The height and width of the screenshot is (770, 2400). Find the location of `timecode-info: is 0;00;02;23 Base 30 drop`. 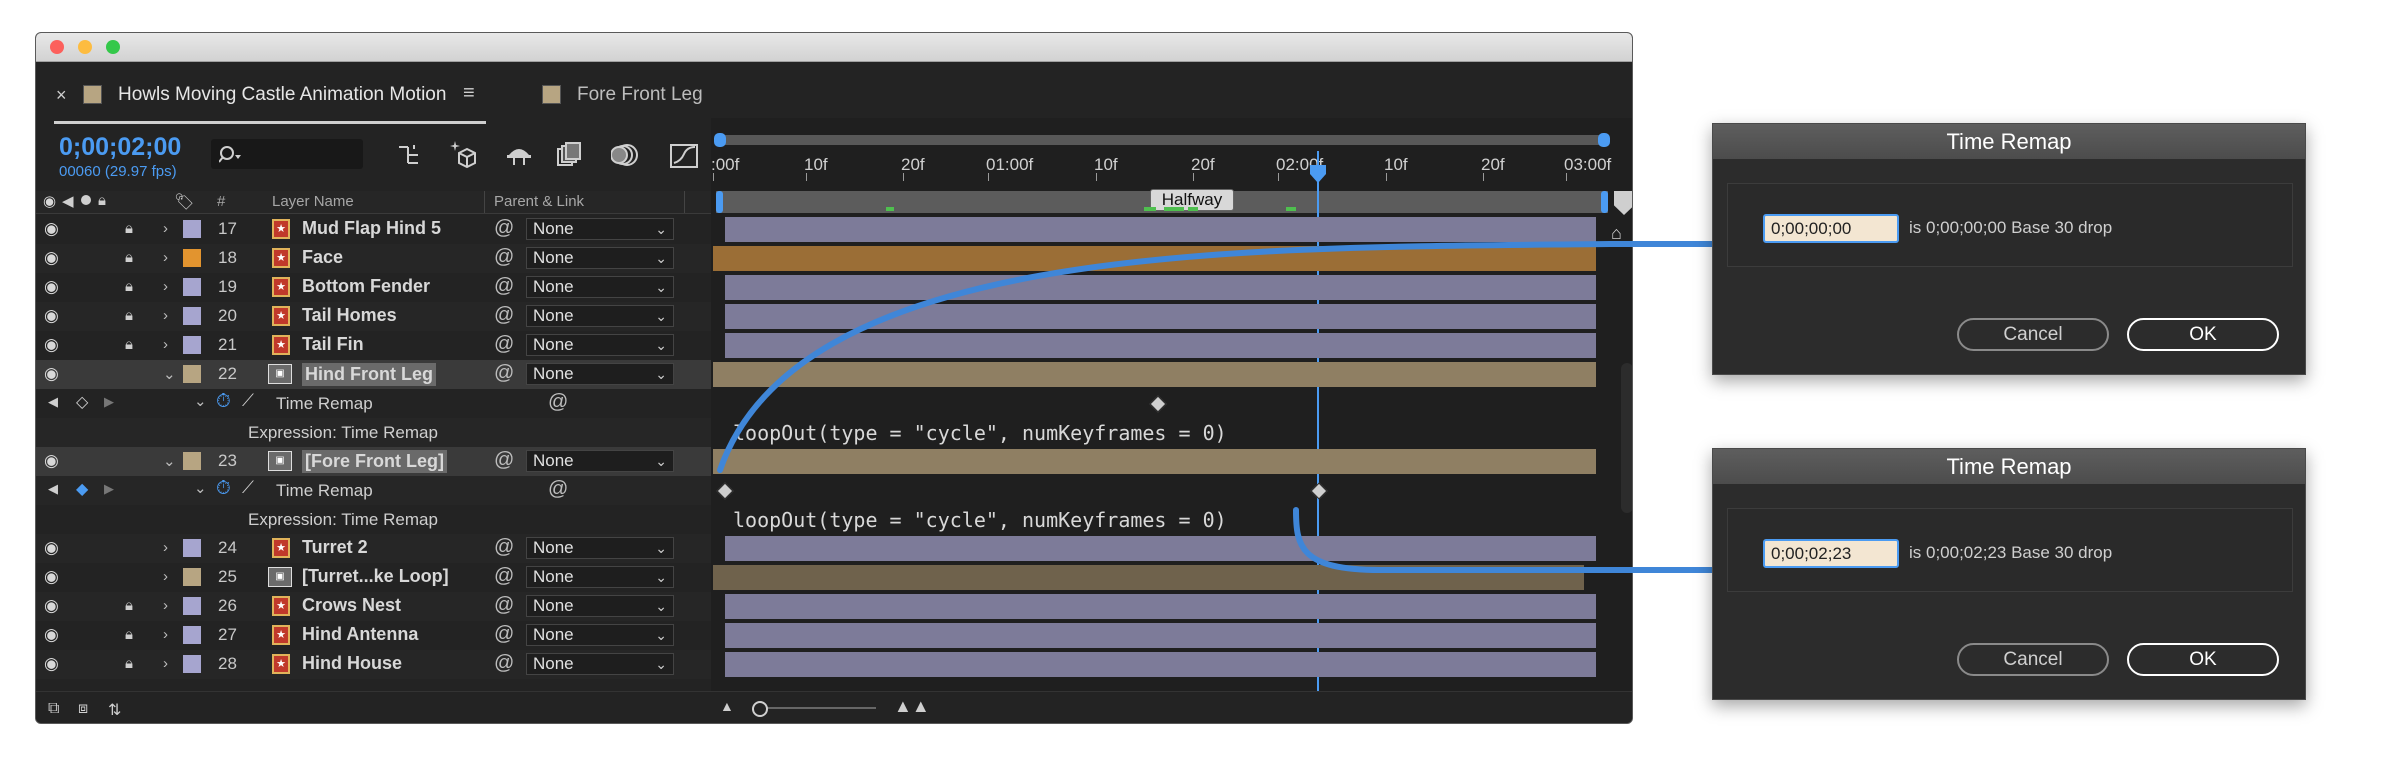

timecode-info: is 0;00;02;23 Base 30 drop is located at coordinates (2011, 552).